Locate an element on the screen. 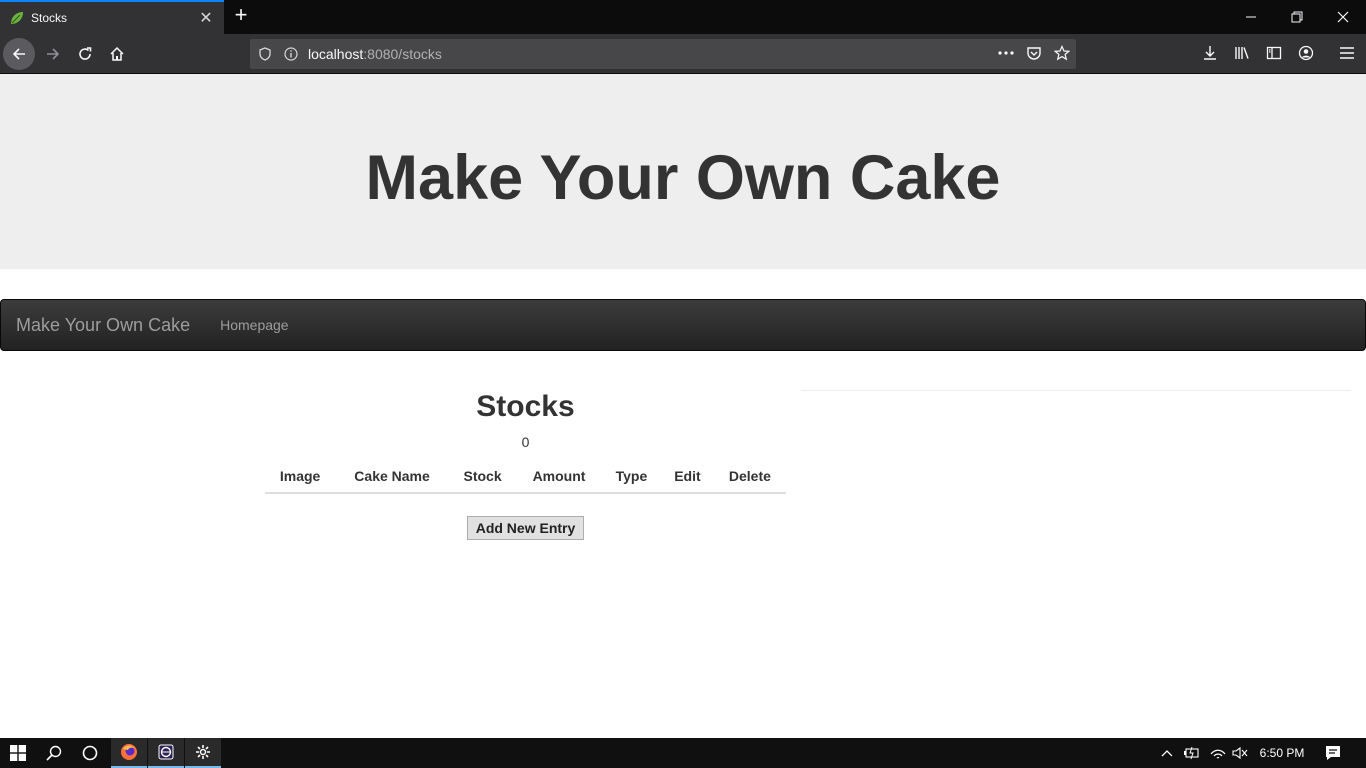  url-text: localhost:8080/stocks is located at coordinates (375, 54).